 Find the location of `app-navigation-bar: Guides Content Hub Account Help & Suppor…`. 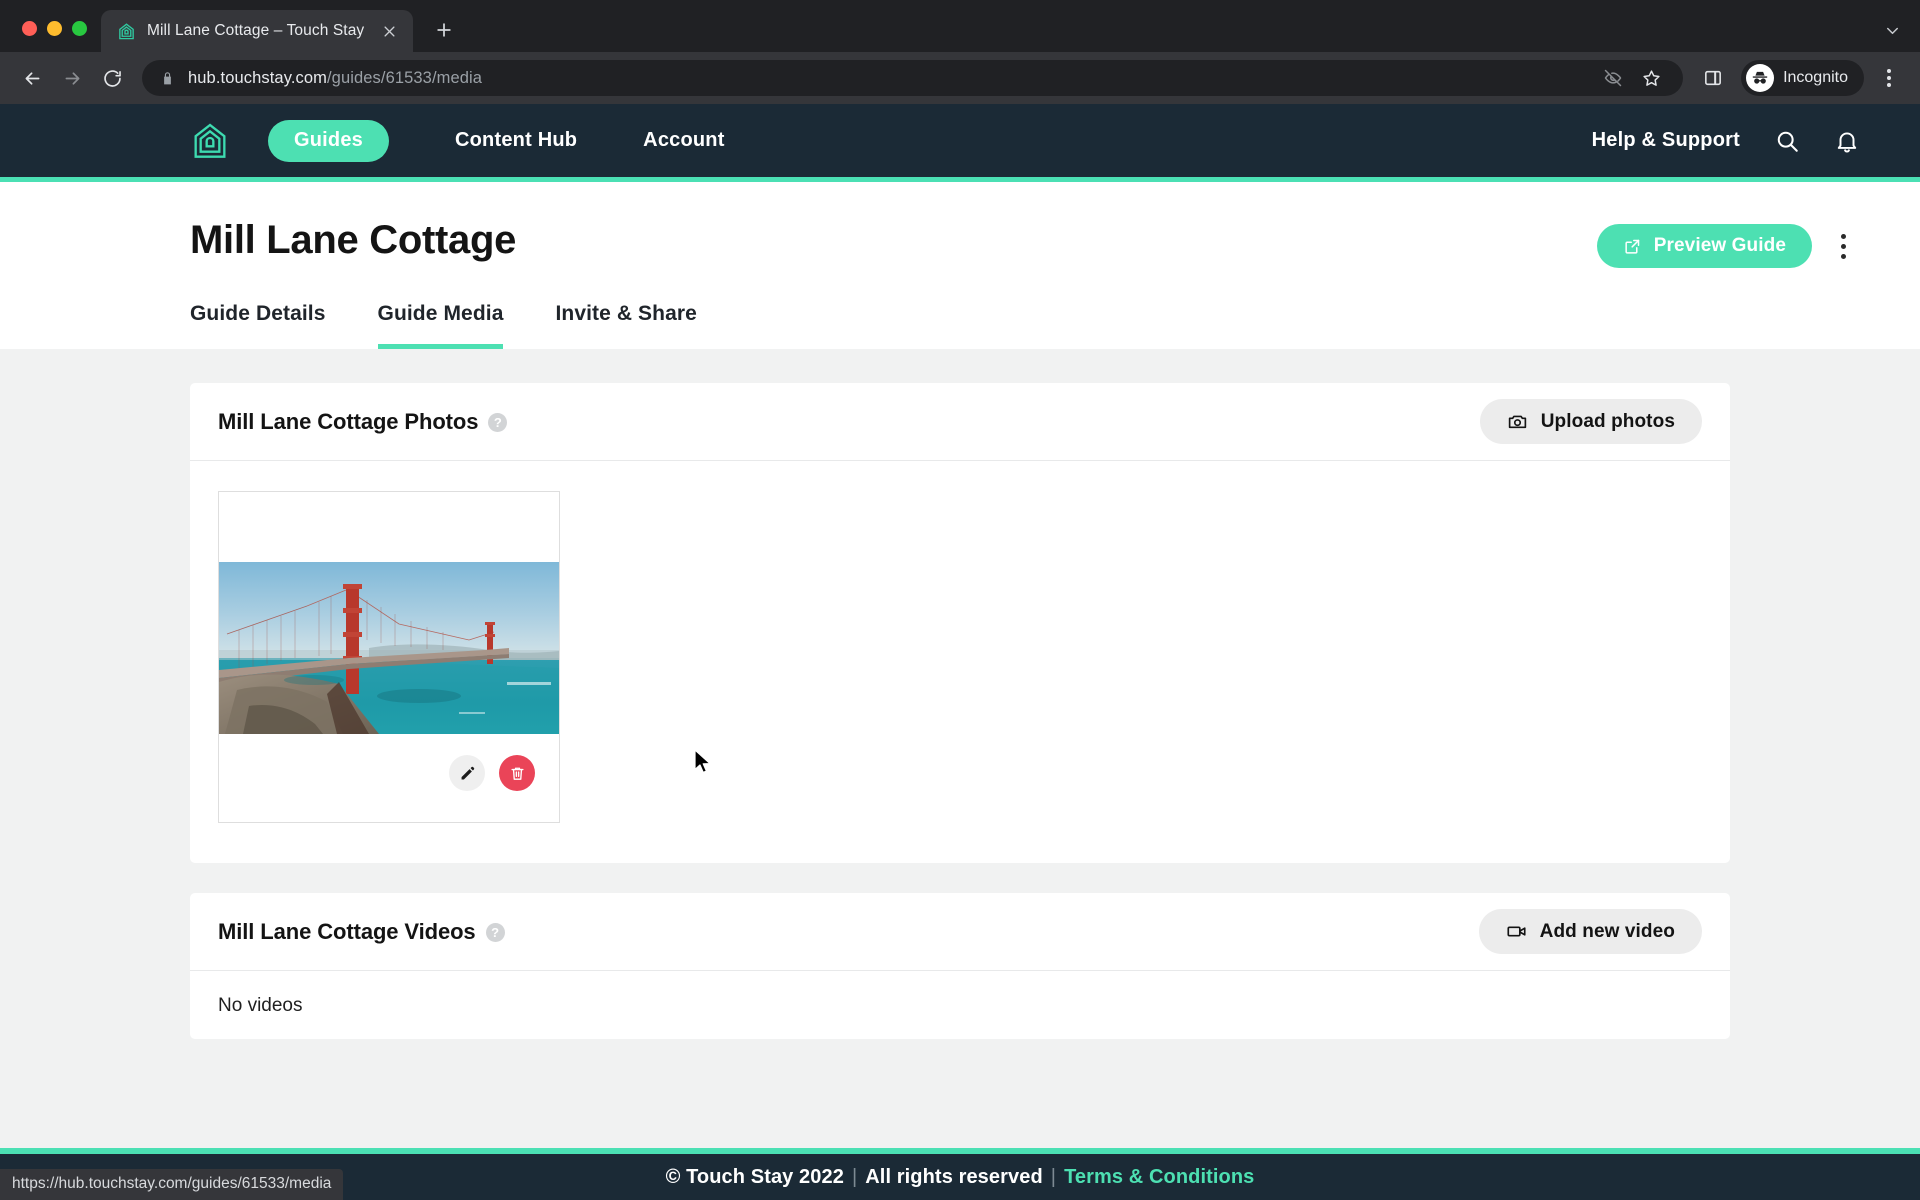

app-navigation-bar: Guides Content Hub Account Help & Suppor… is located at coordinates (960, 143).